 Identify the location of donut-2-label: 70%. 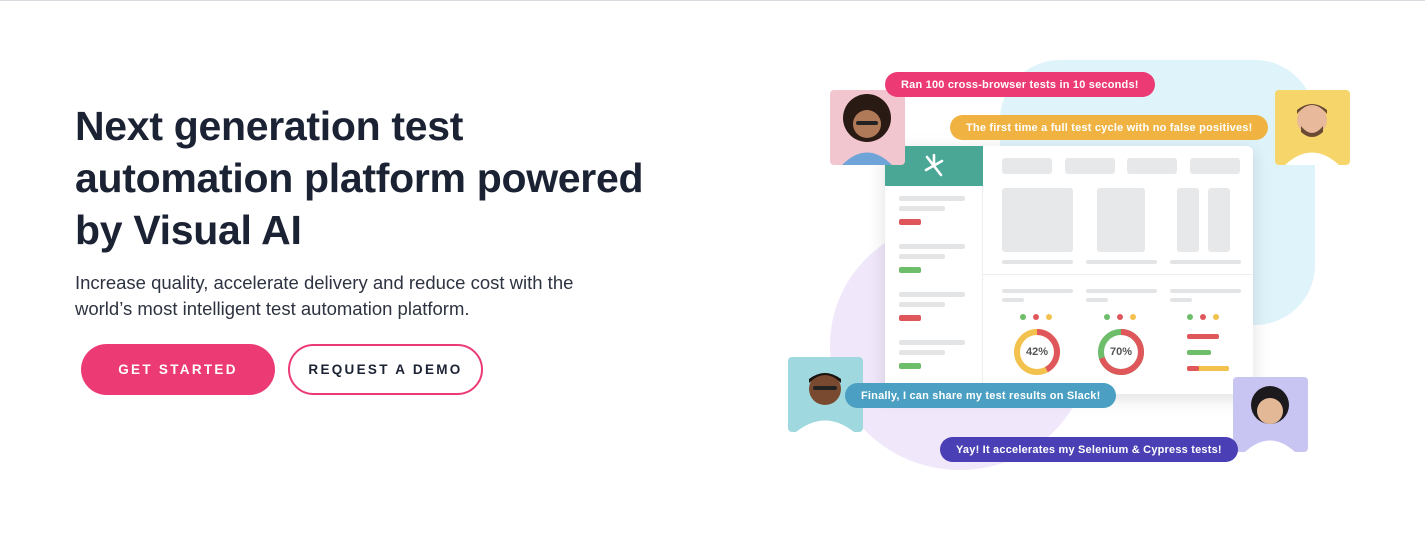
(1121, 352).